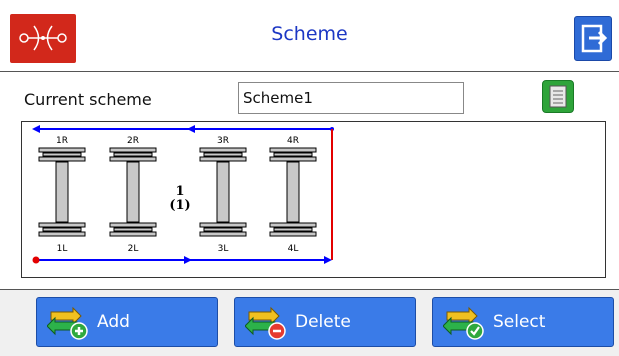 Image resolution: width=619 pixels, height=356 pixels. Describe the element at coordinates (133, 141) in the screenshot. I see `svg-text: 2R` at that location.